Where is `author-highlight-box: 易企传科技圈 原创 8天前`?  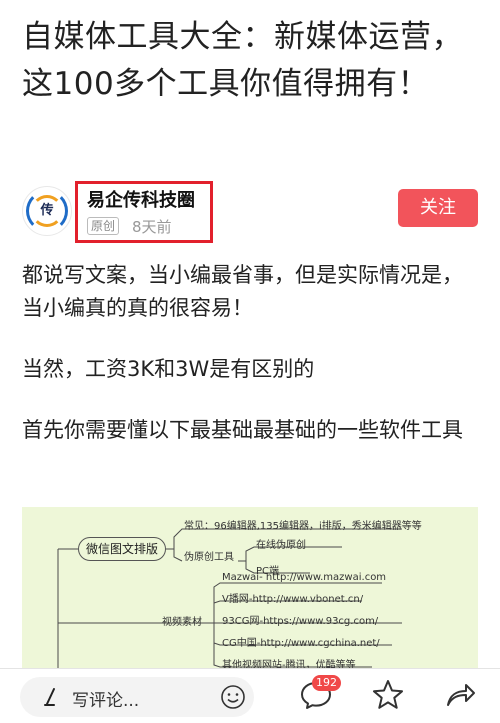 author-highlight-box: 易企传科技圈 原创 8天前 is located at coordinates (144, 212).